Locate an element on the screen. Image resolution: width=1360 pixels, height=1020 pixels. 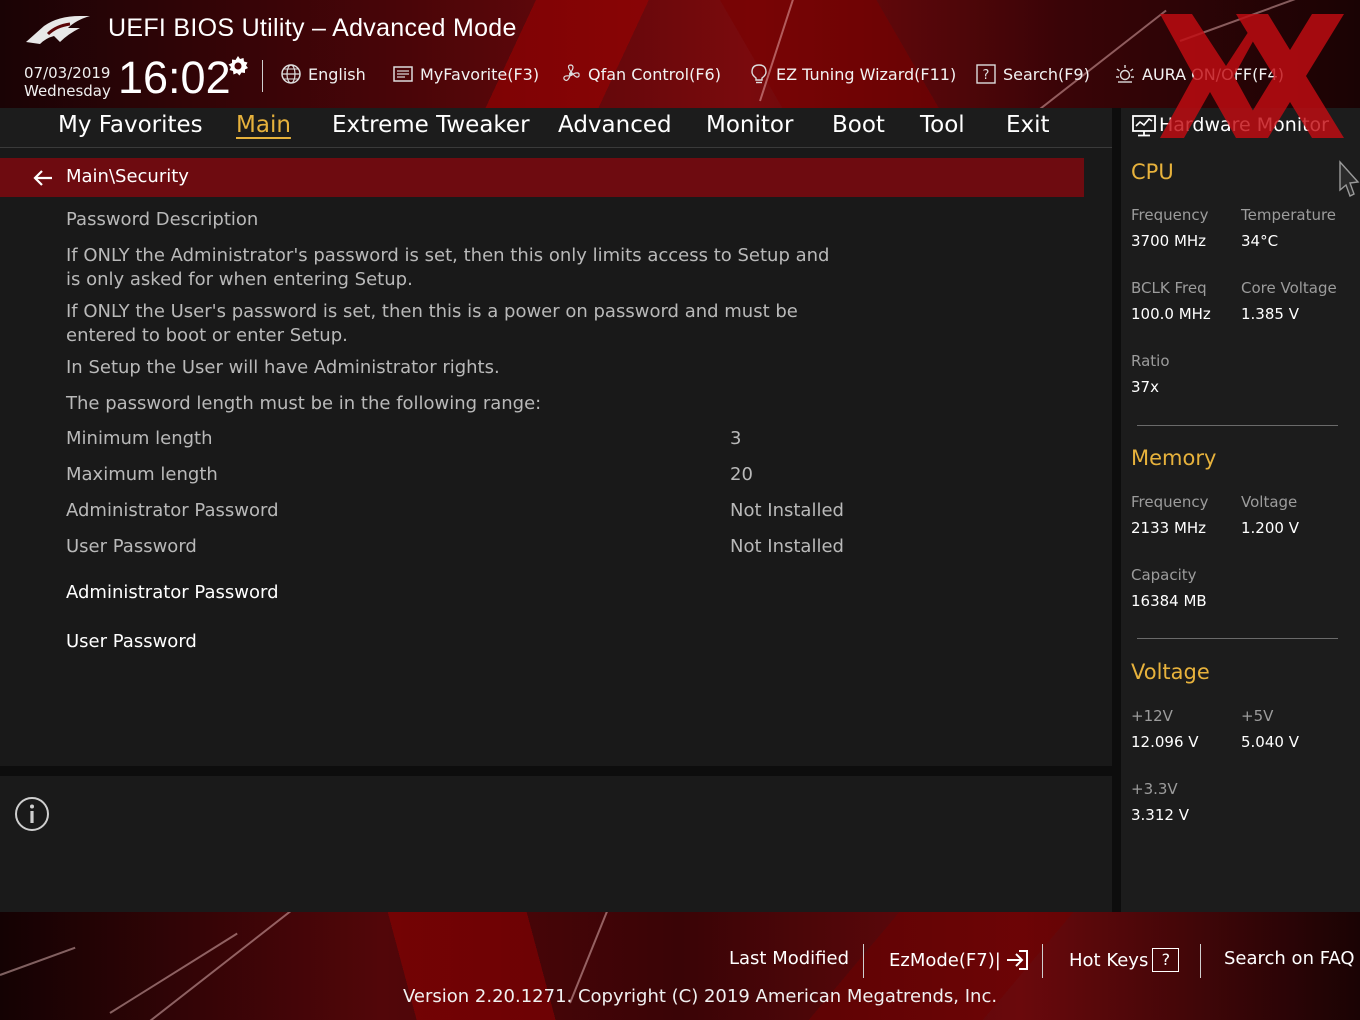
tab-main: Main is located at coordinates (263, 125).